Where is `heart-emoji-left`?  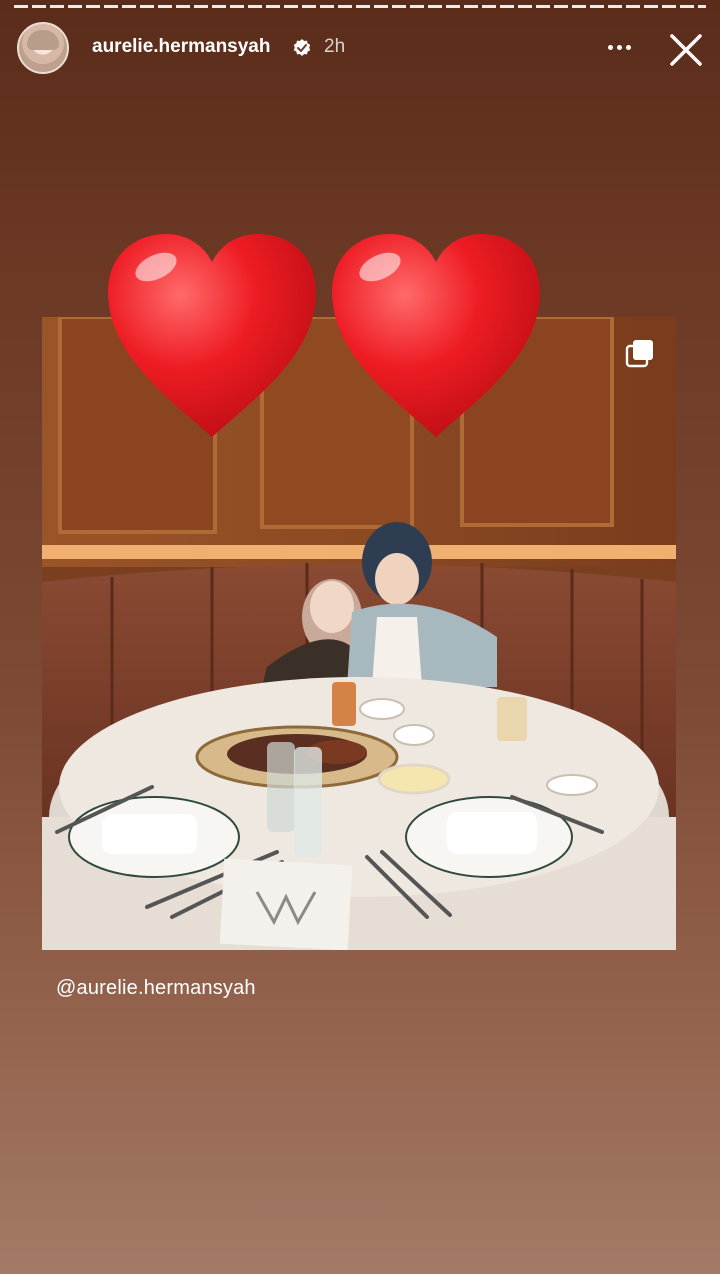 heart-emoji-left is located at coordinates (212, 335).